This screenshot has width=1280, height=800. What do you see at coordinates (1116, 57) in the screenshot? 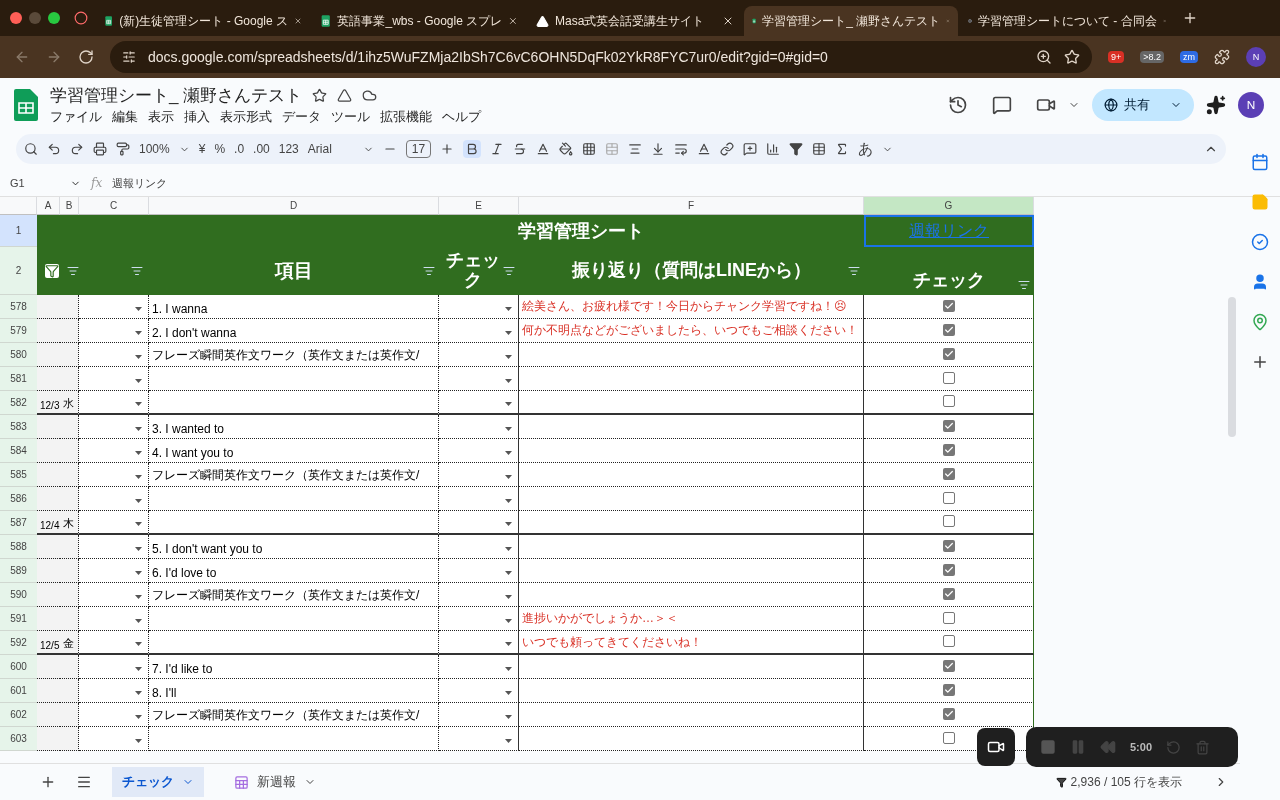
I see `extension-badge: 9+` at bounding box center [1116, 57].